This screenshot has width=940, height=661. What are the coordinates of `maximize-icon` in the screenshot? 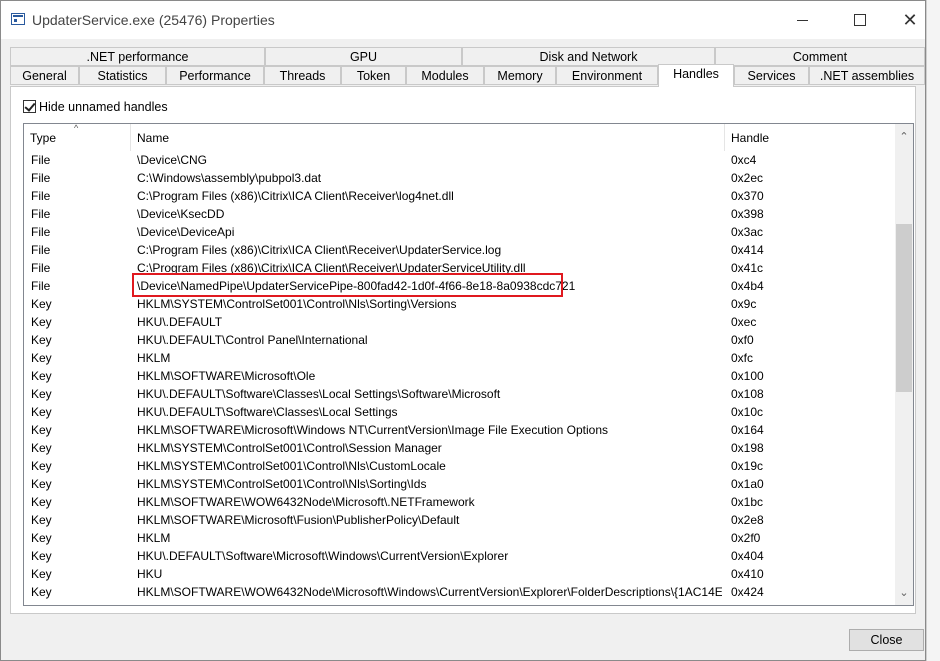 It's located at (860, 20).